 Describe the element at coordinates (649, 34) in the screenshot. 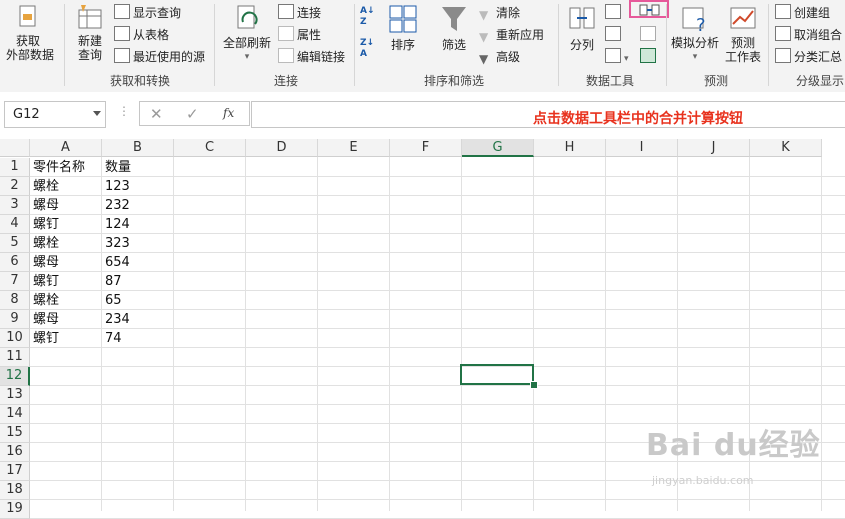

I see `relationships-button` at that location.